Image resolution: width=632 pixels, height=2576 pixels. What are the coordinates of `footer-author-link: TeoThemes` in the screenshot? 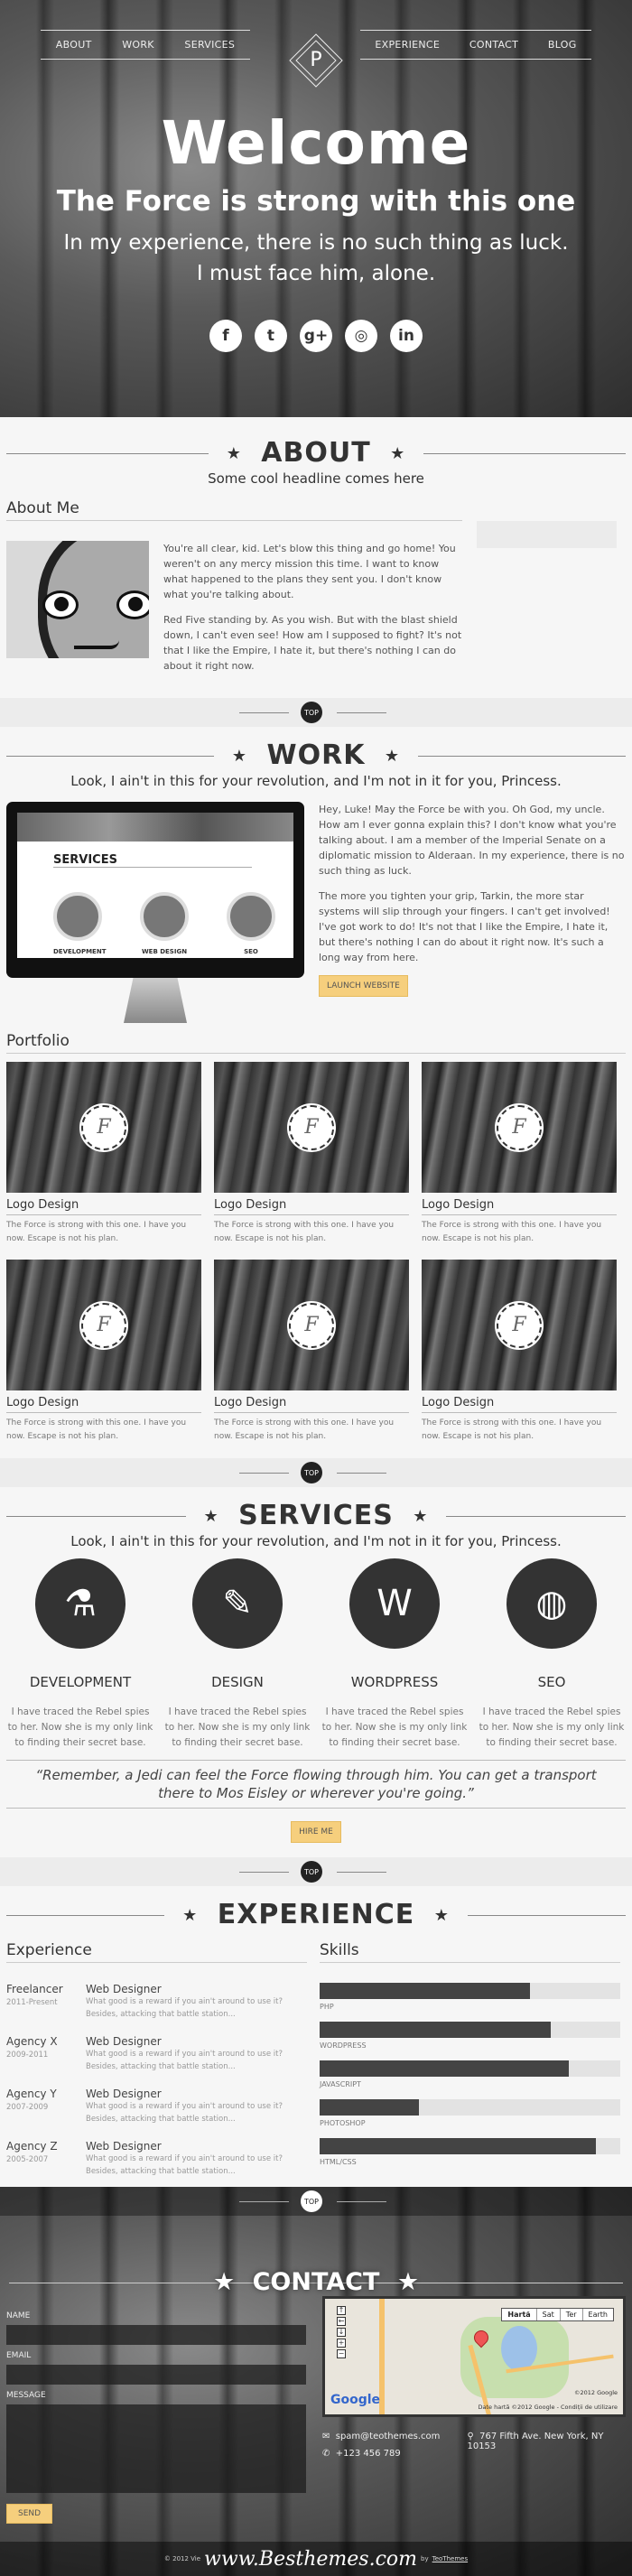 It's located at (450, 2558).